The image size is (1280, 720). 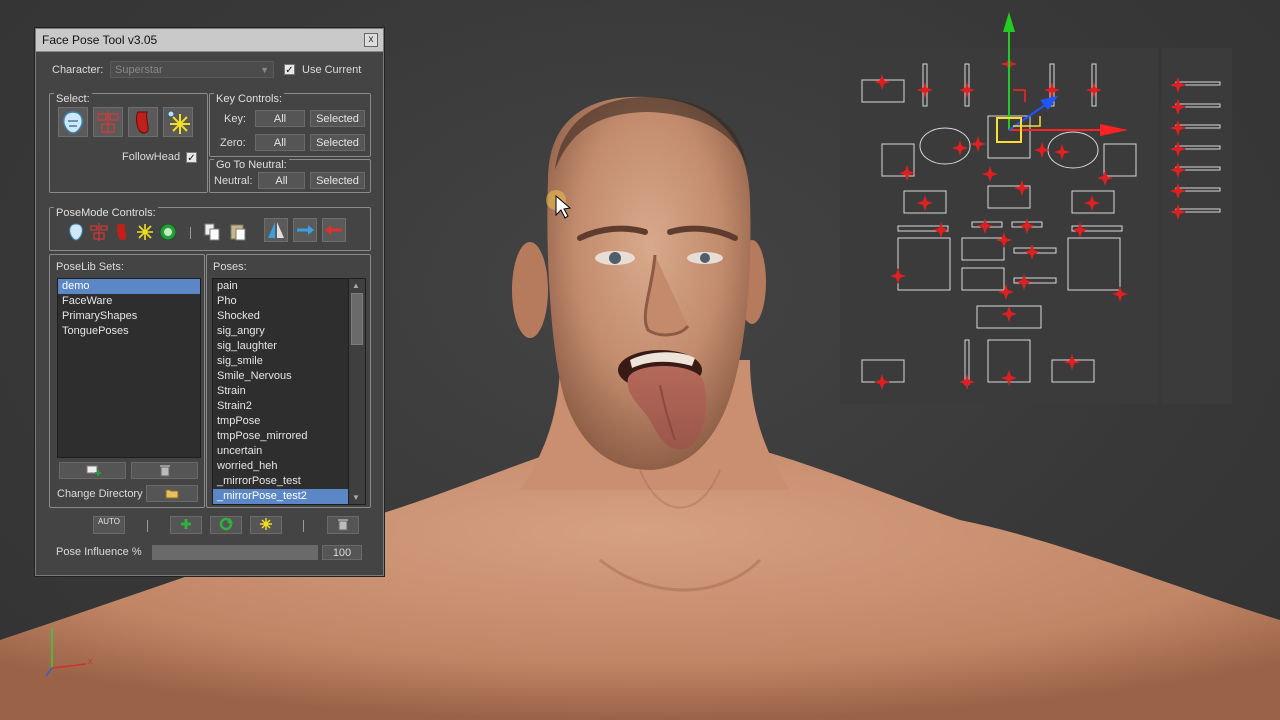 I want to click on copy-icon, so click(x=212, y=232).